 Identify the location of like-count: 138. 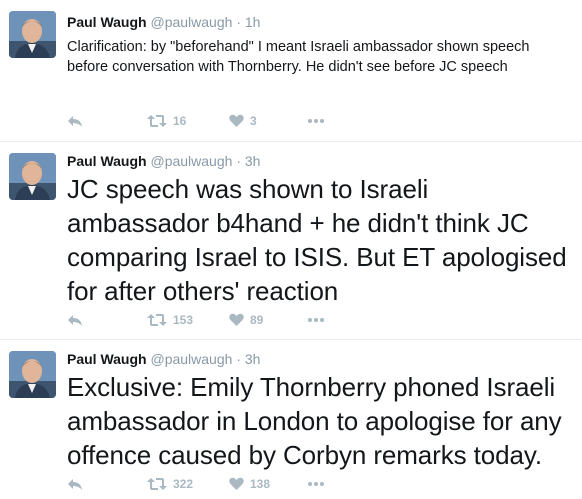
(260, 484).